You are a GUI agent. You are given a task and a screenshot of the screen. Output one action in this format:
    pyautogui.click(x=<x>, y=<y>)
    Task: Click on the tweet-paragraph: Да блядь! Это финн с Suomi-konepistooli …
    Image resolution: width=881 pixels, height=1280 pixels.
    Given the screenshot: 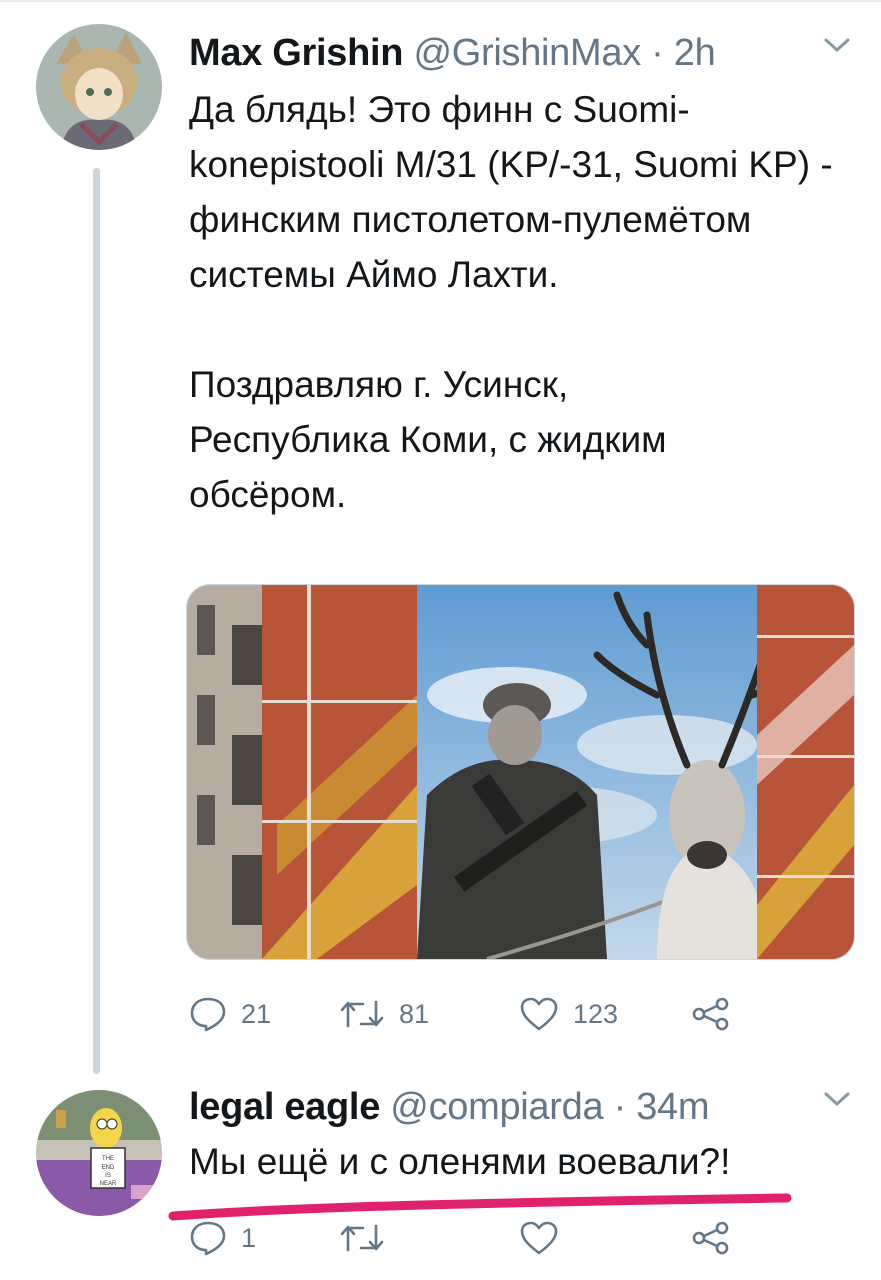 What is the action you would take?
    pyautogui.click(x=511, y=192)
    